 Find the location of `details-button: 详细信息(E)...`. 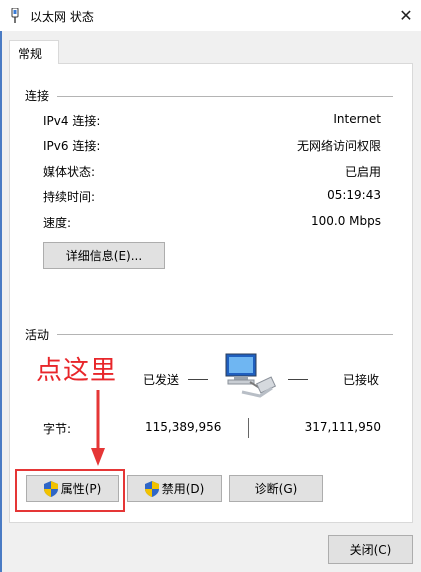

details-button: 详细信息(E)... is located at coordinates (104, 255).